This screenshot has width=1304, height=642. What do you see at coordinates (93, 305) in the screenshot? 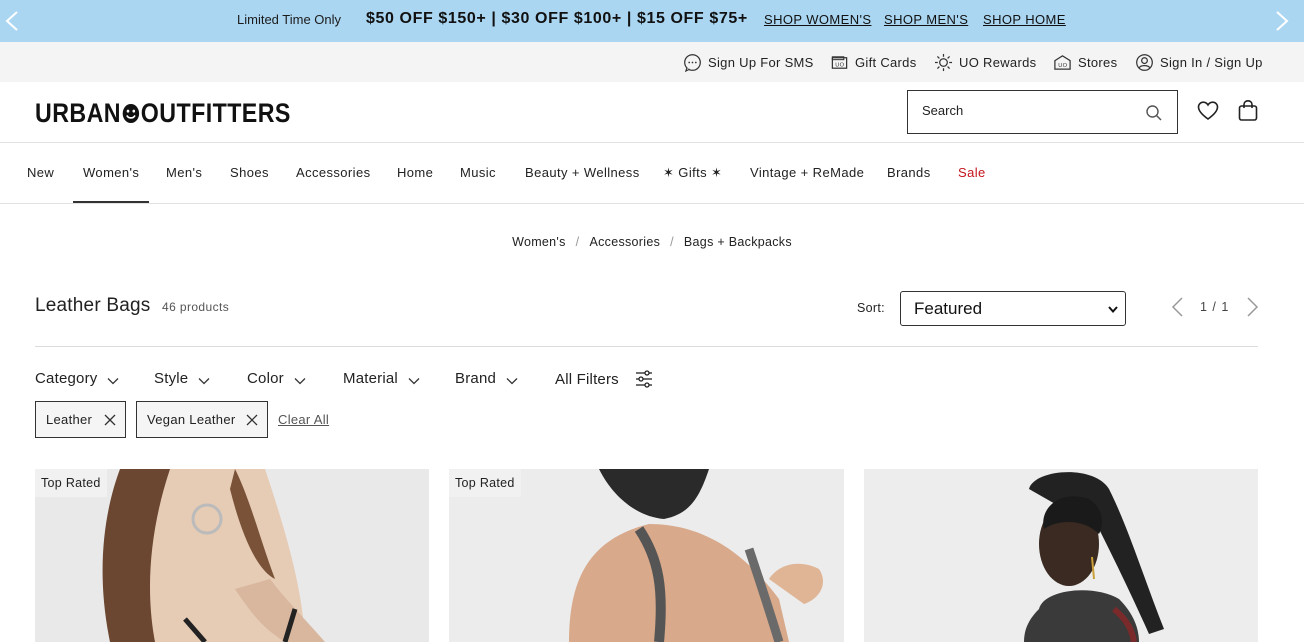
I see `page-title: Leather Bags` at bounding box center [93, 305].